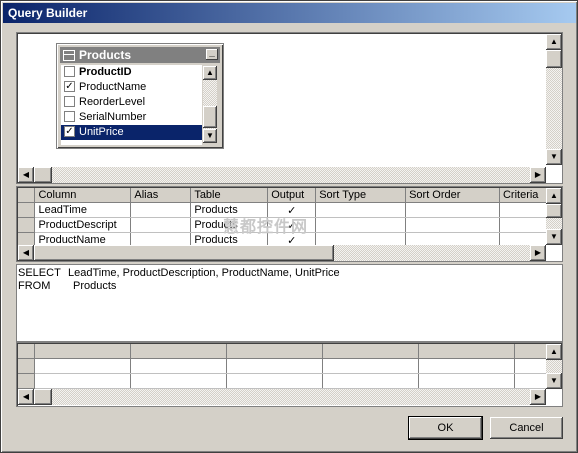 The image size is (578, 453). What do you see at coordinates (554, 352) in the screenshot?
I see `results-scroll-up-button: ▲` at bounding box center [554, 352].